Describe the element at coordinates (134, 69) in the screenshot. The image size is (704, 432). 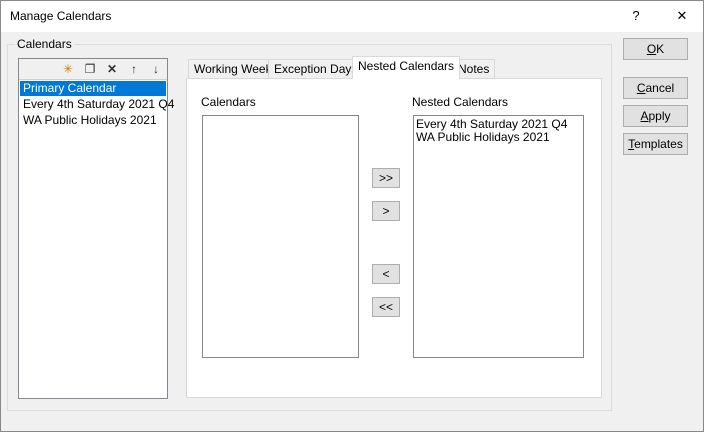
I see `move-up-icon: ↑` at that location.